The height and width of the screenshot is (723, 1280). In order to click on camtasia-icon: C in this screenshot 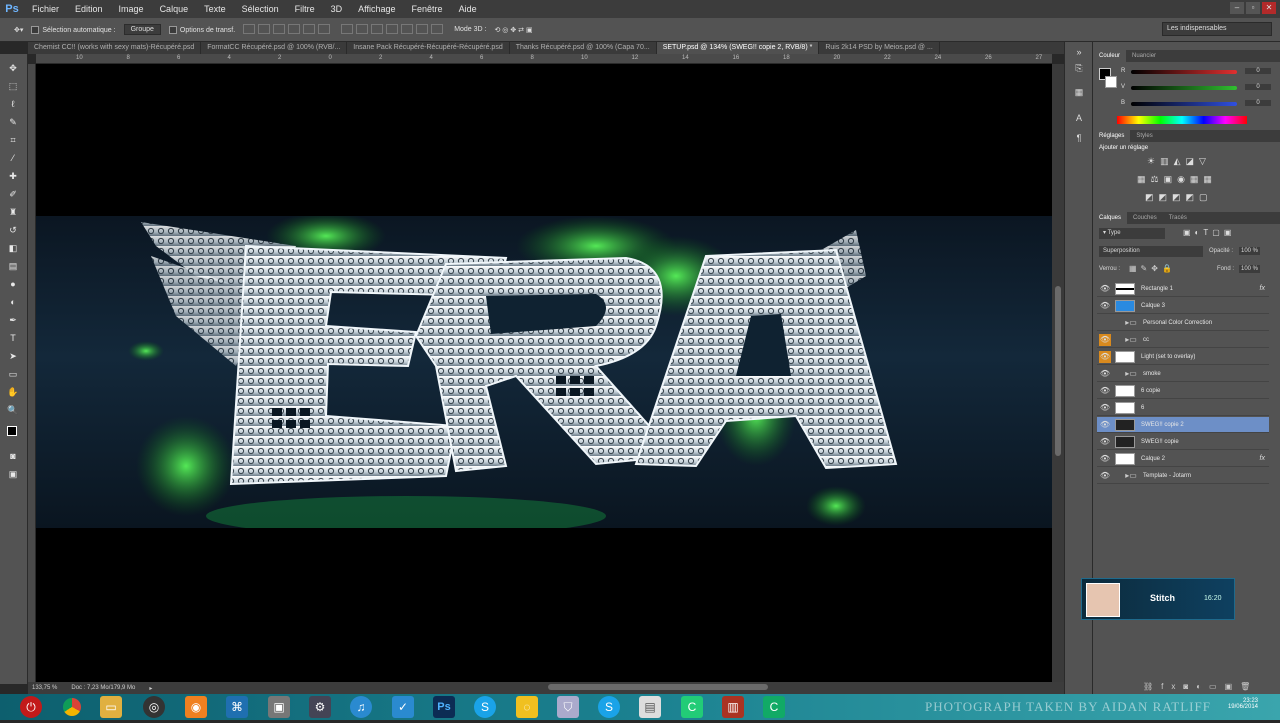, I will do `click(692, 707)`.